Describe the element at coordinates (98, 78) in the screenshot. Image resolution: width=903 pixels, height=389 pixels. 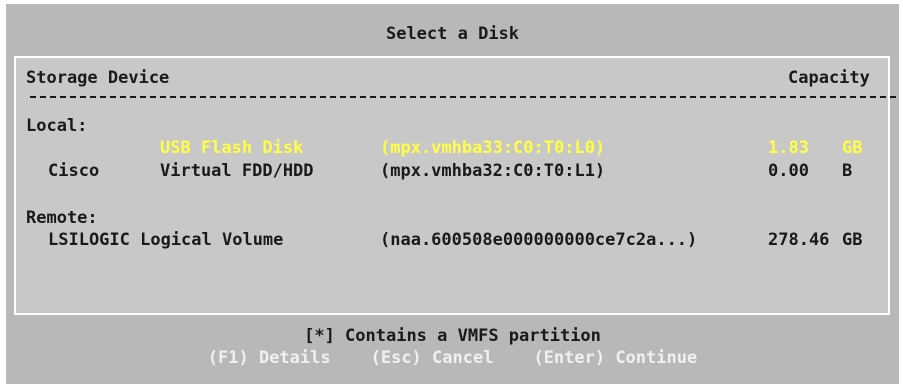
I see `column-header-storage-device: Storage Device` at that location.